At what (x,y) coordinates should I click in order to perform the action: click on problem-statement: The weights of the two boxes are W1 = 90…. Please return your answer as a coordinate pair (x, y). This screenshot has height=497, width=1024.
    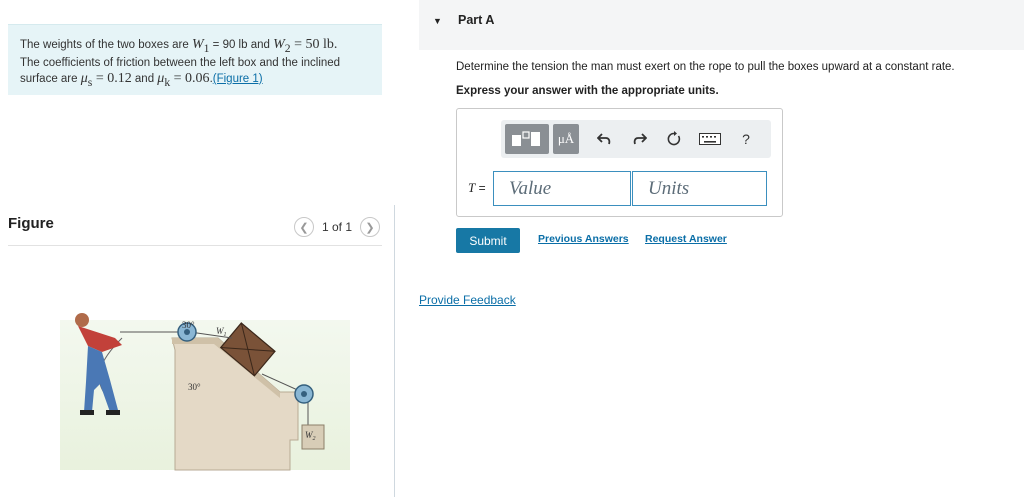
    Looking at the image, I should click on (195, 59).